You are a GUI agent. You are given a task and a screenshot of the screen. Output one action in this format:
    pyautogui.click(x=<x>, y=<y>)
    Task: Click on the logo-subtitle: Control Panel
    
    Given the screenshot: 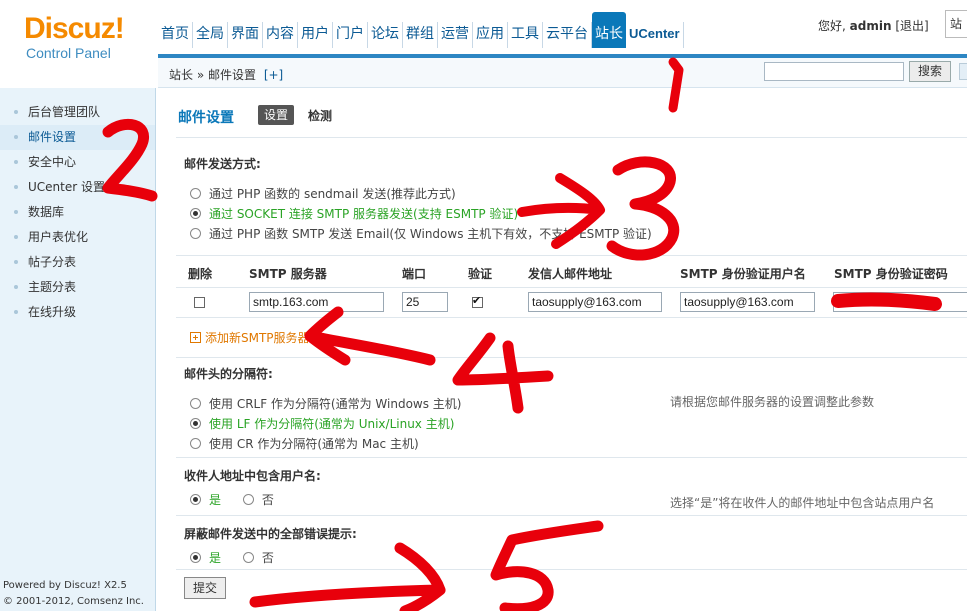 What is the action you would take?
    pyautogui.click(x=68, y=53)
    